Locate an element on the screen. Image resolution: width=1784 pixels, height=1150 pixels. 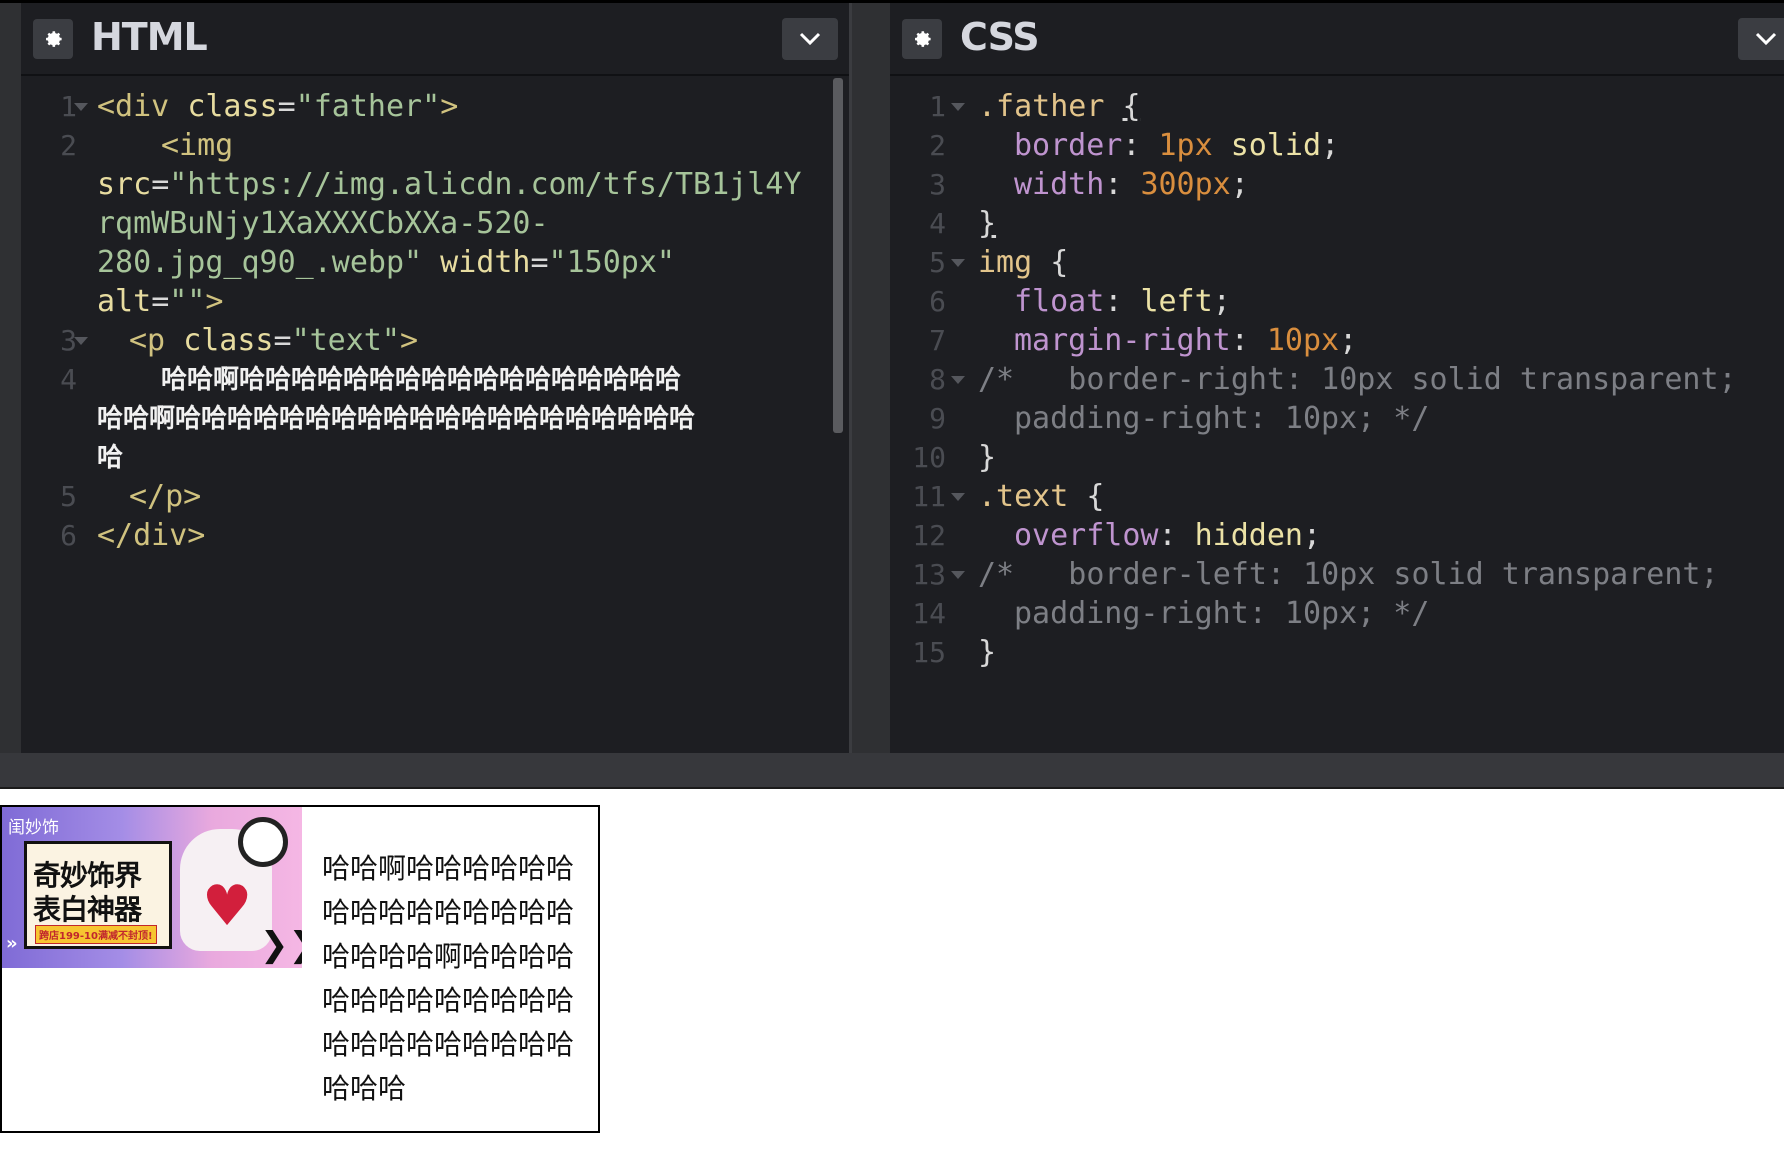
banner-headline-2: 表白神器 is located at coordinates (87, 909).